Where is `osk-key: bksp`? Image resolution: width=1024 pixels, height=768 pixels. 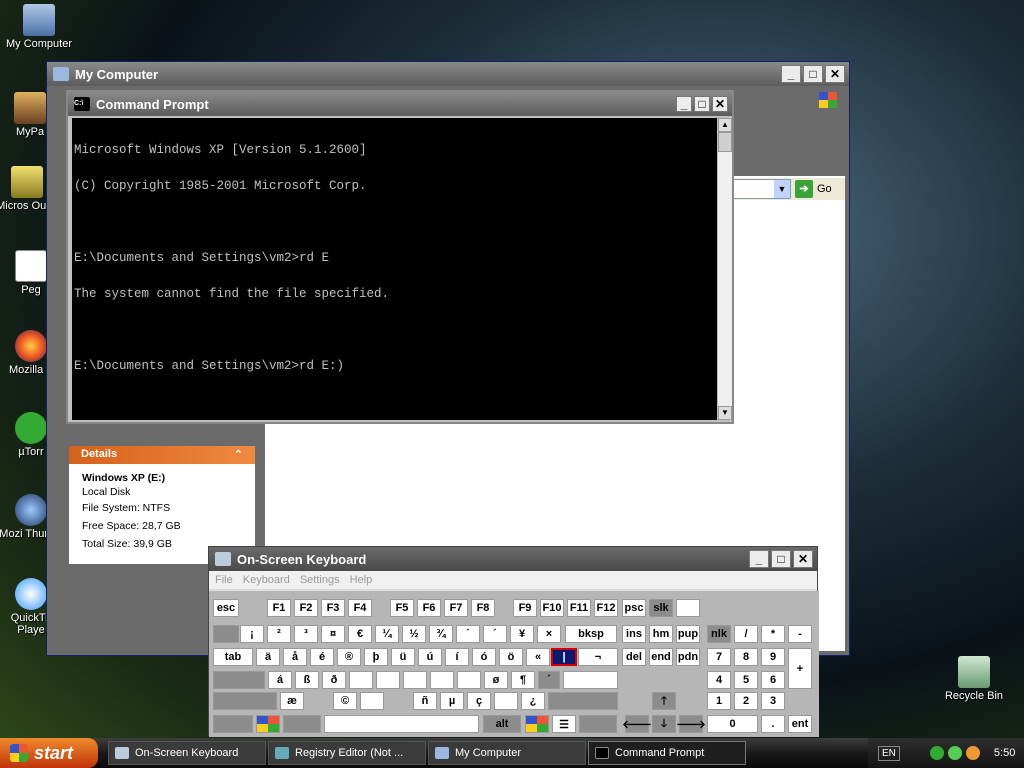
osk-key: bksp is located at coordinates (591, 634).